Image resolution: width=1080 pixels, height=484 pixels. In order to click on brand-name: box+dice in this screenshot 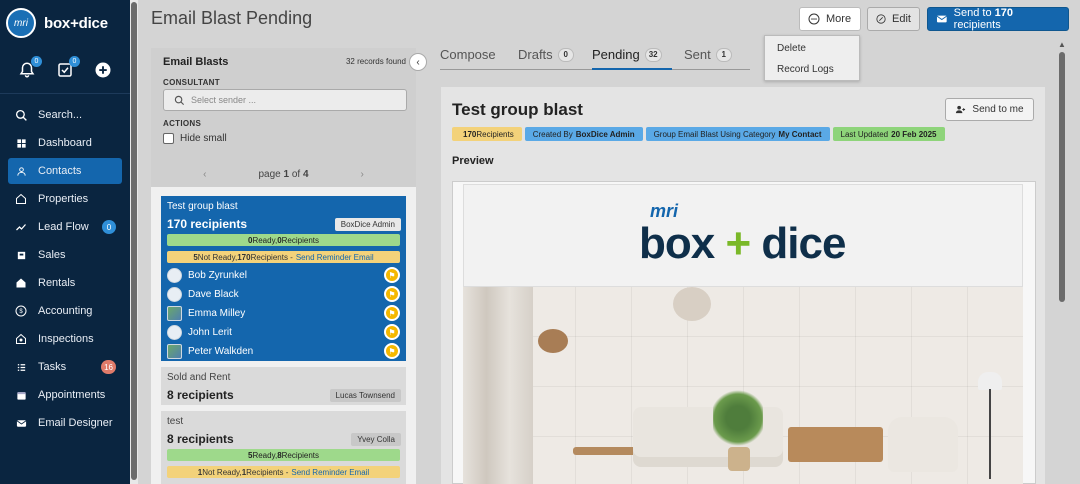, I will do `click(76, 23)`.